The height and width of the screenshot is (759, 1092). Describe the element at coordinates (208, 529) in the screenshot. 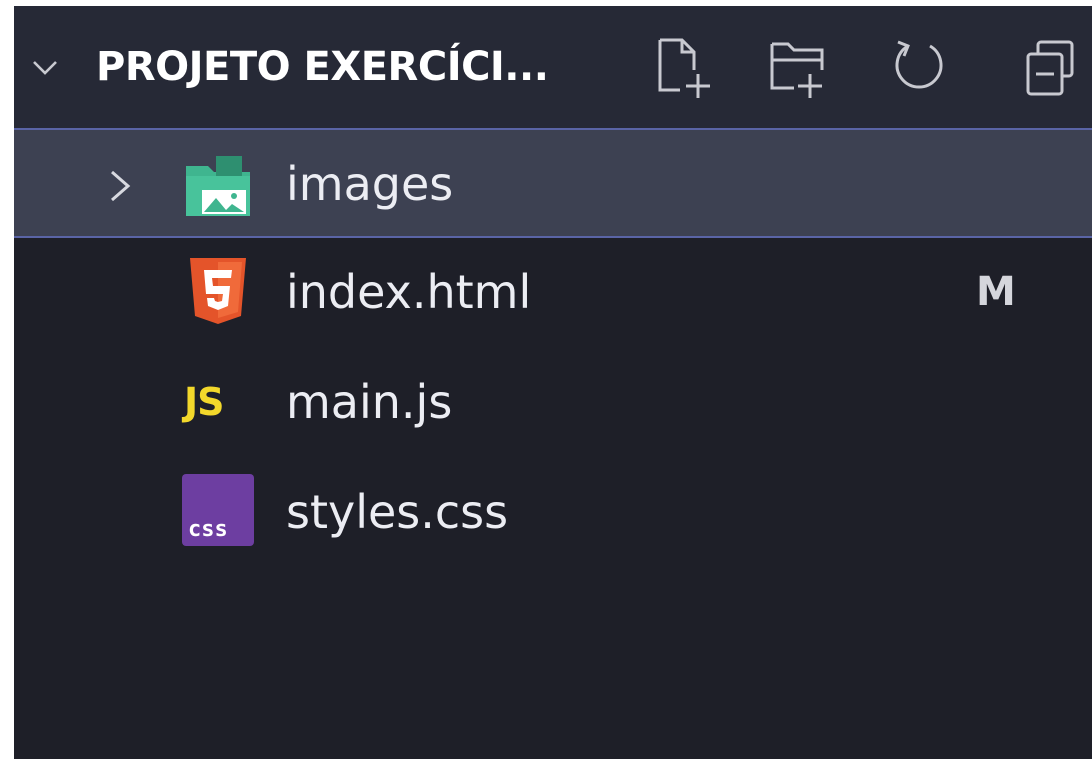

I see `css-icon-text: css` at that location.